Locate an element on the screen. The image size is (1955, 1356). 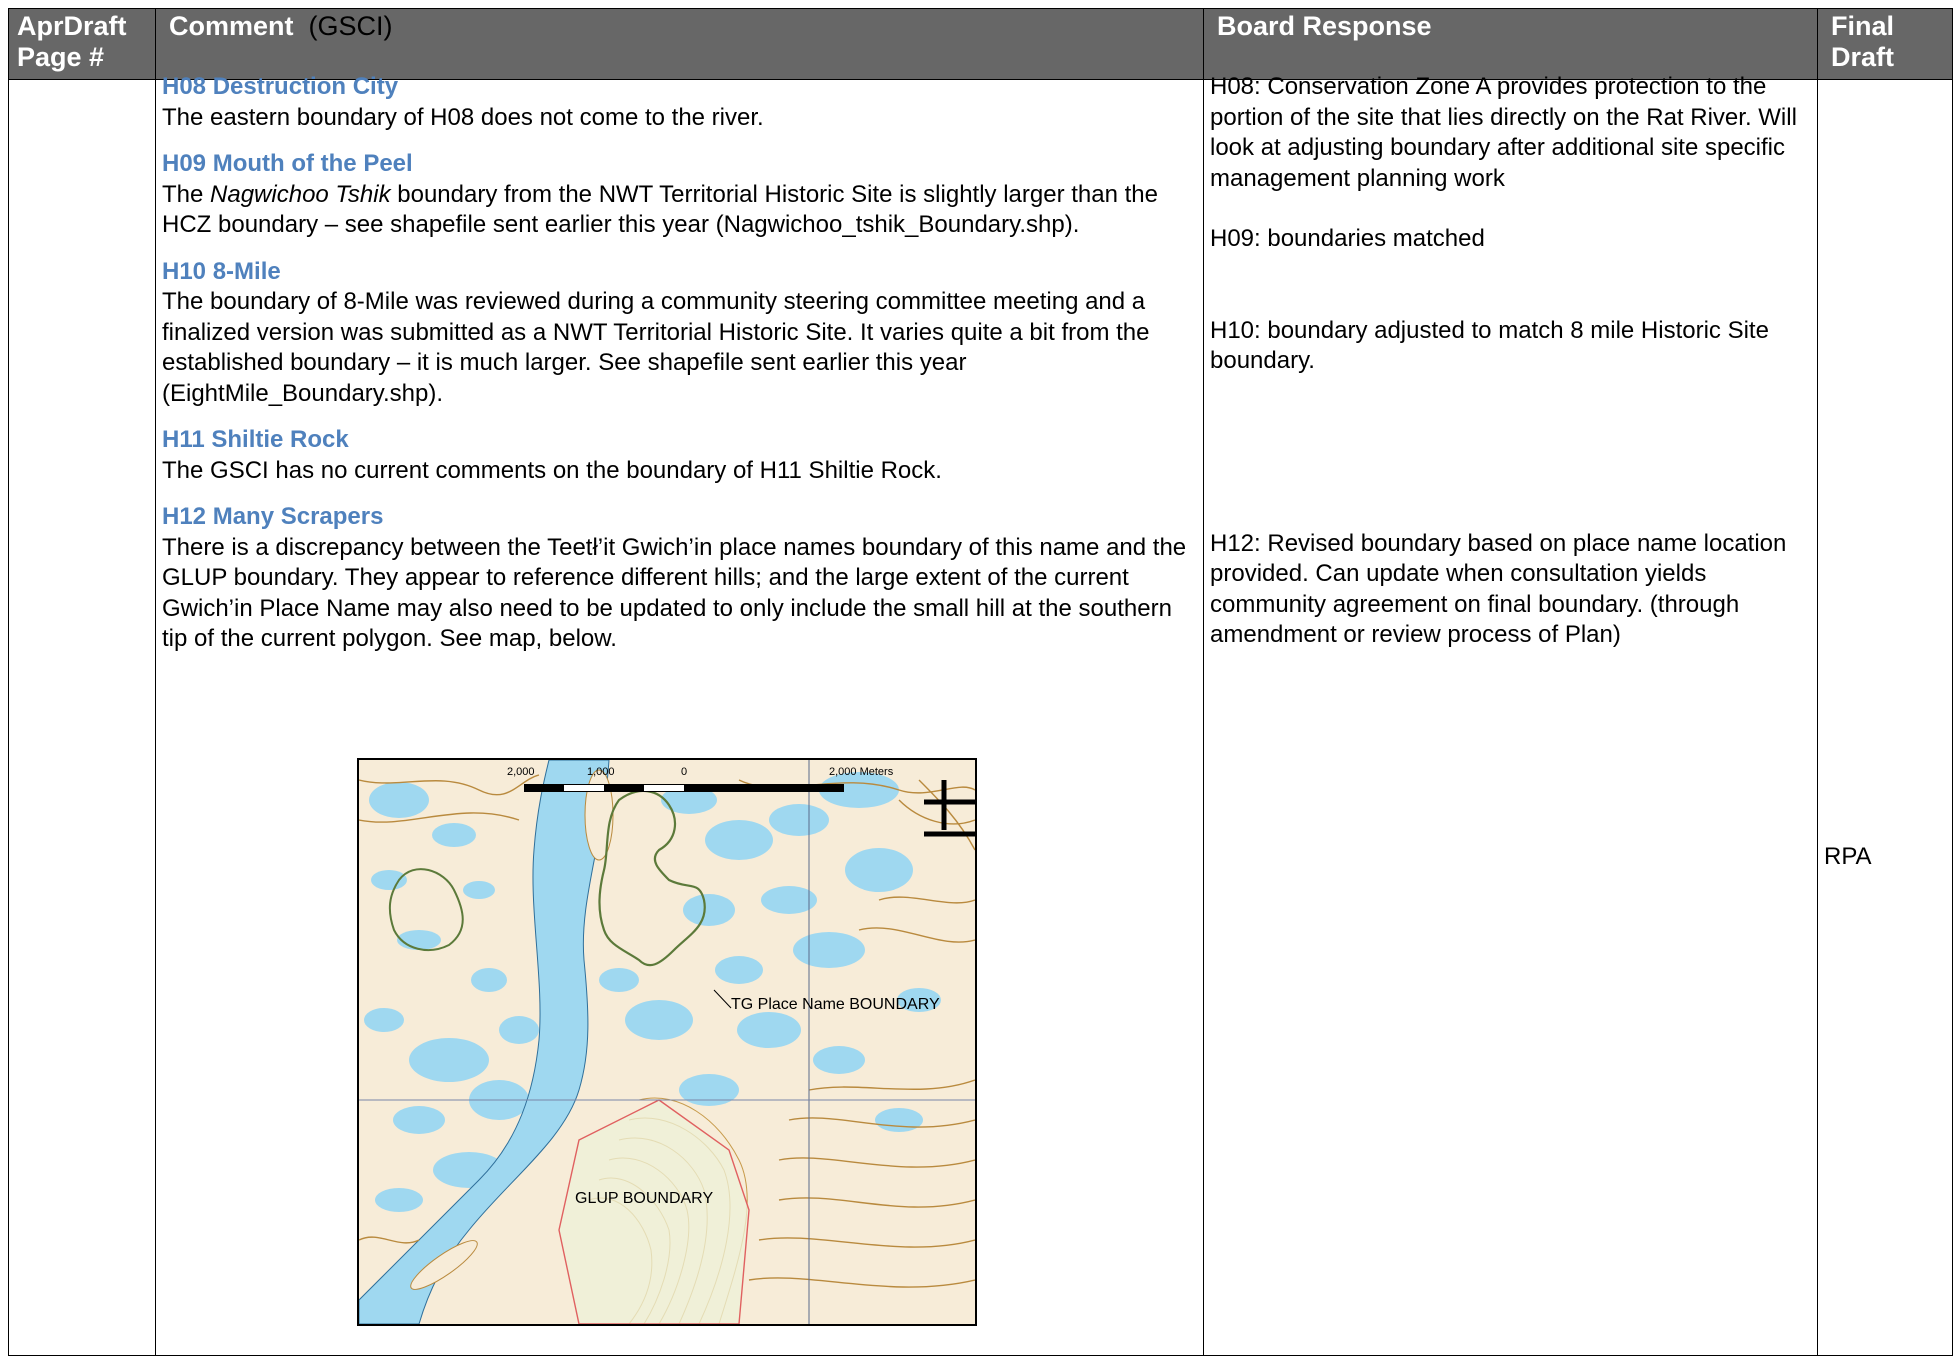
site-name-italic: Nagwichoo Tshik is located at coordinates (300, 194).